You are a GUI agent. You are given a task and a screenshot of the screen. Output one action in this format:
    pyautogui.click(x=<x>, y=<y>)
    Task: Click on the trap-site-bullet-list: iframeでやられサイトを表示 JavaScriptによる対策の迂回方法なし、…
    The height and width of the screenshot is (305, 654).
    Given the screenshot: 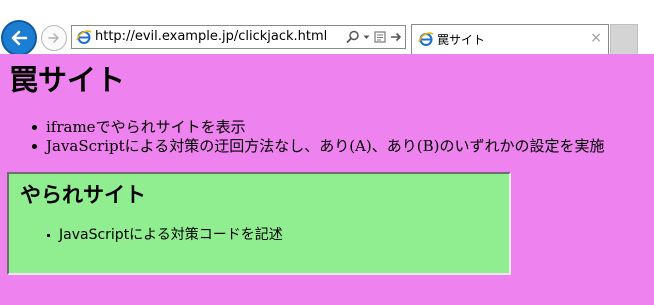 What is the action you would take?
    pyautogui.click(x=316, y=137)
    